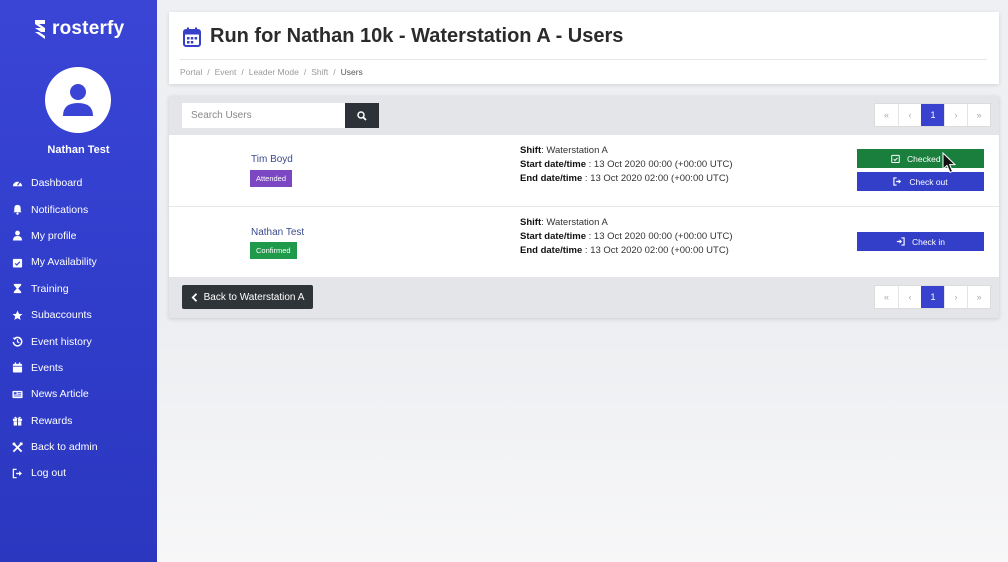 This screenshot has height=562, width=1008. What do you see at coordinates (17, 183) in the screenshot?
I see `dashboard-icon` at bounding box center [17, 183].